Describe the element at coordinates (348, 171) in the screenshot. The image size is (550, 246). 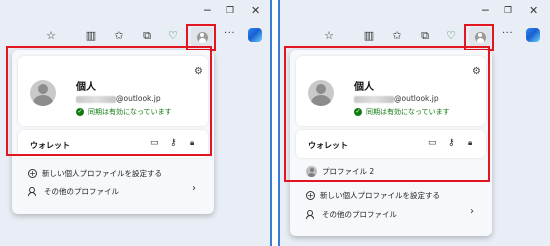
I see `profile-2-label: プロファイル 2` at that location.